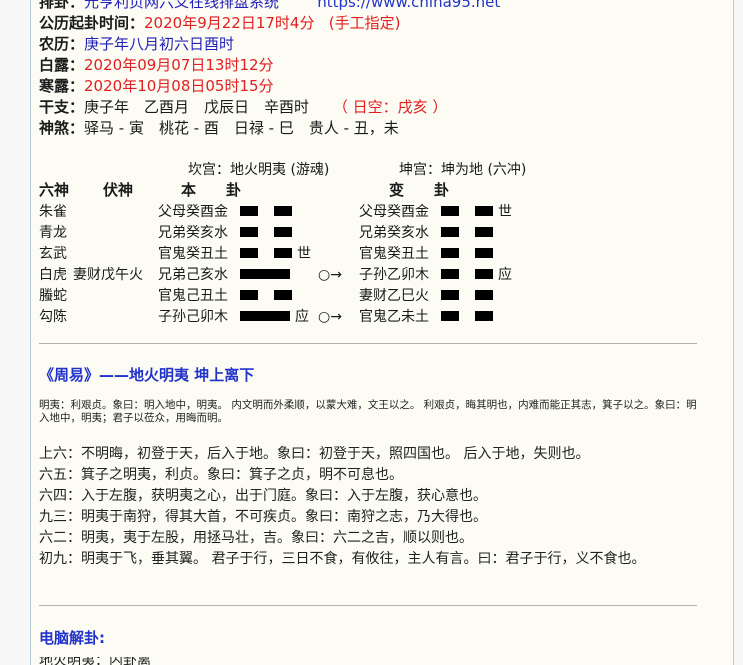  What do you see at coordinates (62, 86) in the screenshot?
I see `hanlu-label: 寒露：` at bounding box center [62, 86].